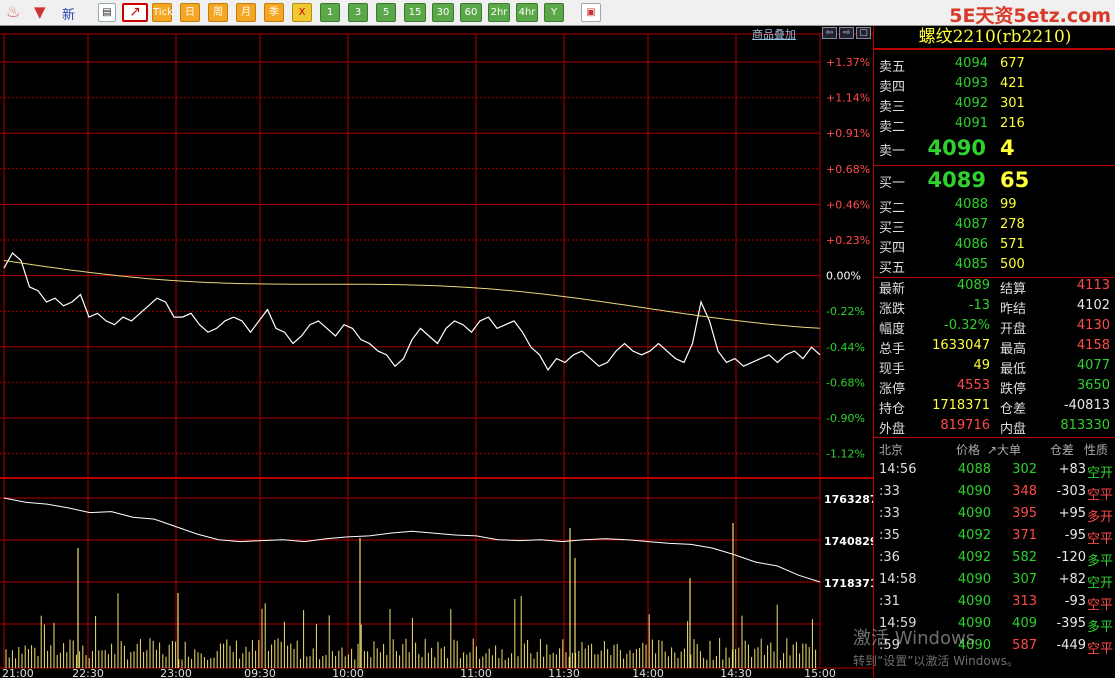 Image resolution: width=1115 pixels, height=678 pixels. Describe the element at coordinates (994, 539) in the screenshot. I see `trade-row: :35 4092 371 -95 空平` at that location.